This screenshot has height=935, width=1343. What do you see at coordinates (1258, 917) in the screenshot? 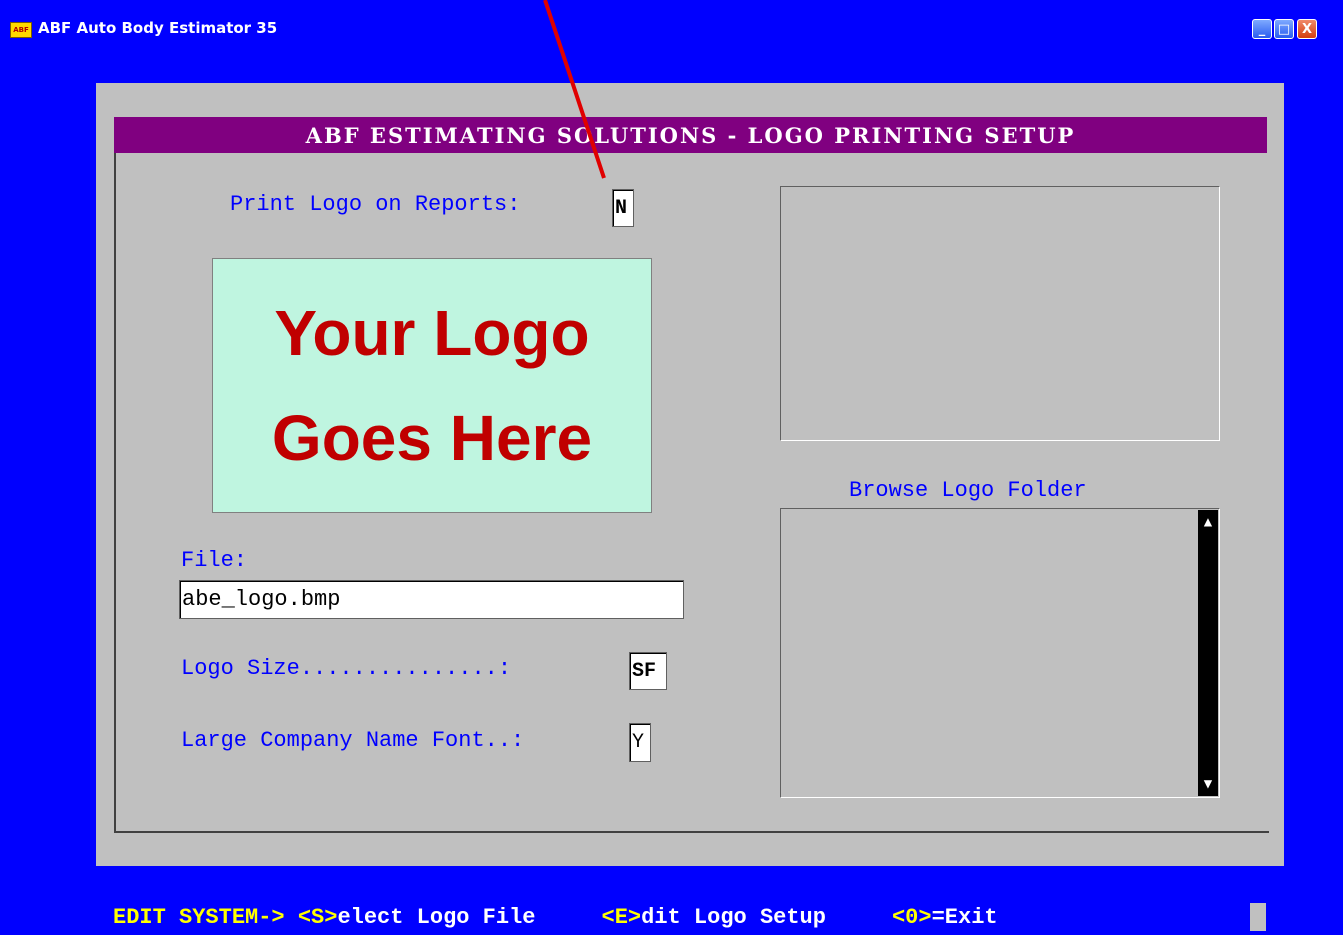
I see `text-cursor` at bounding box center [1258, 917].